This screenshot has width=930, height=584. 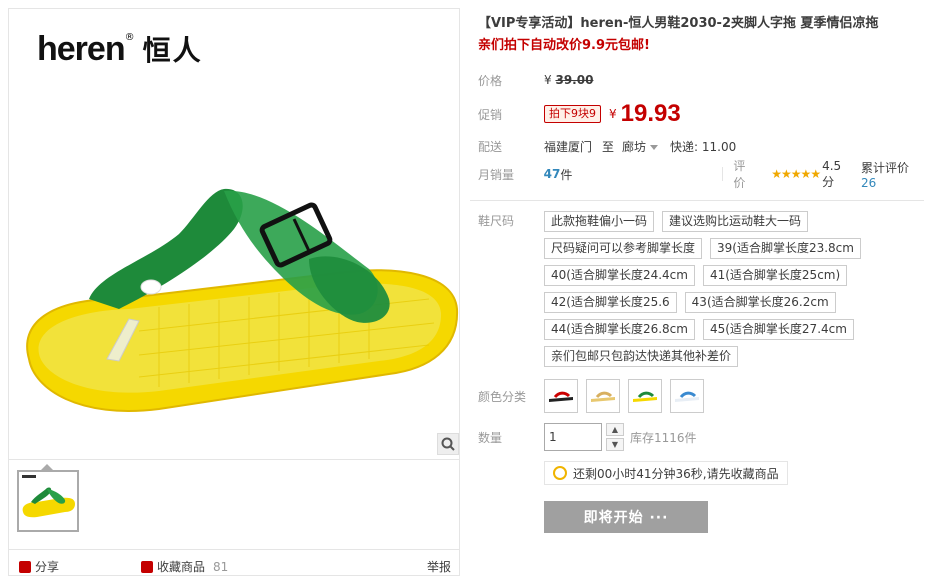 What do you see at coordinates (775, 275) in the screenshot?
I see `size-option: 41(适合脚掌长度25cm)` at bounding box center [775, 275].